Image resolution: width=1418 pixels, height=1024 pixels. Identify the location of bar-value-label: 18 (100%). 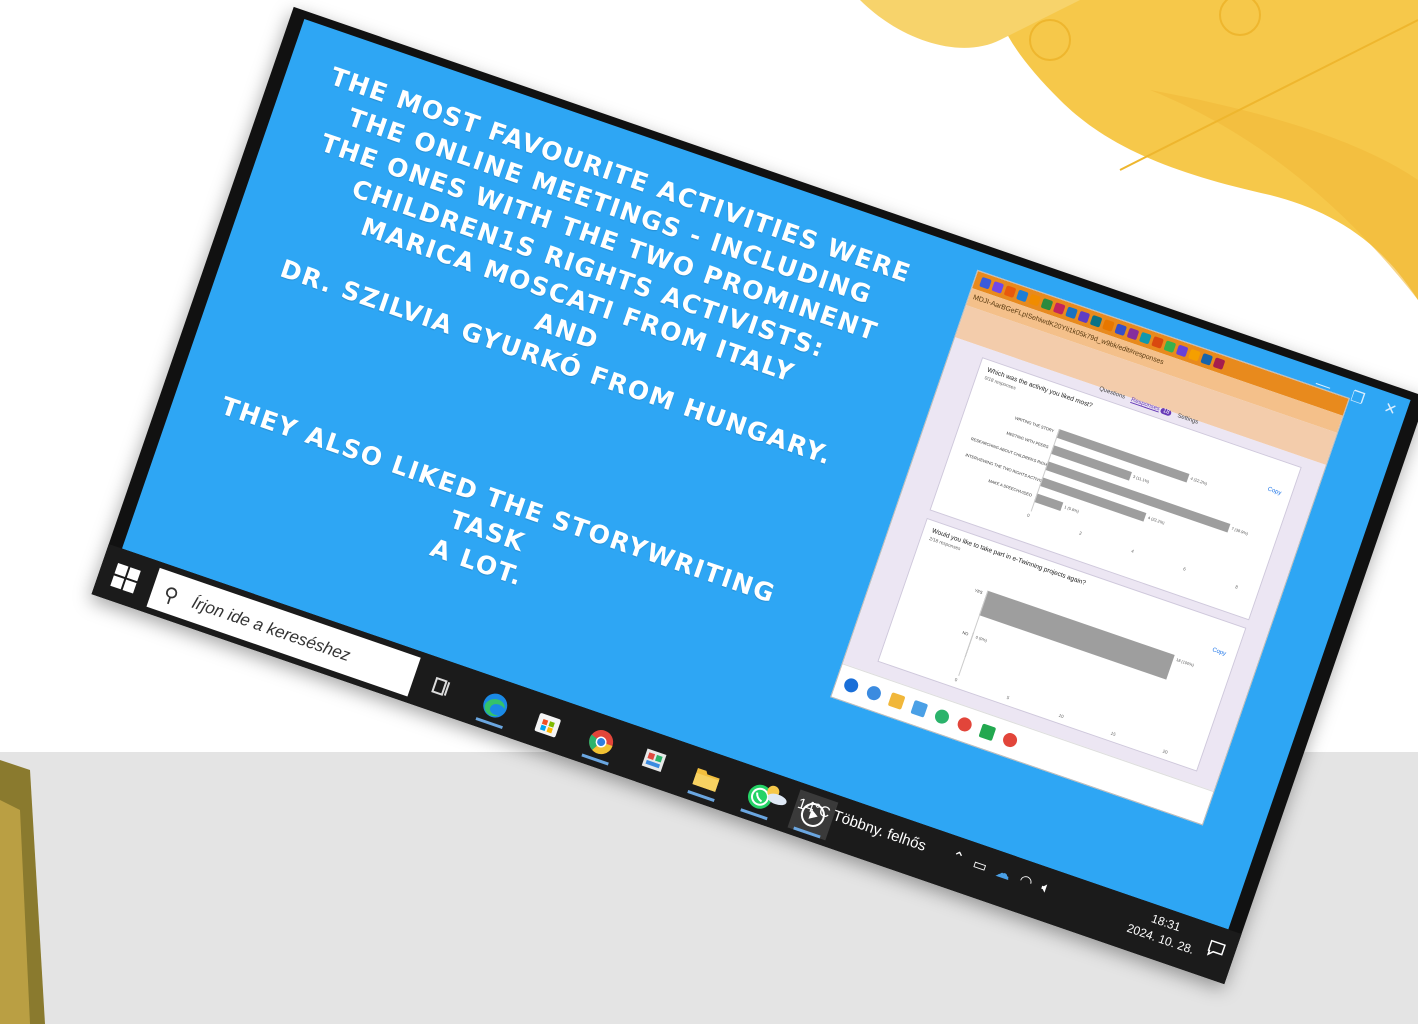
(1185, 662).